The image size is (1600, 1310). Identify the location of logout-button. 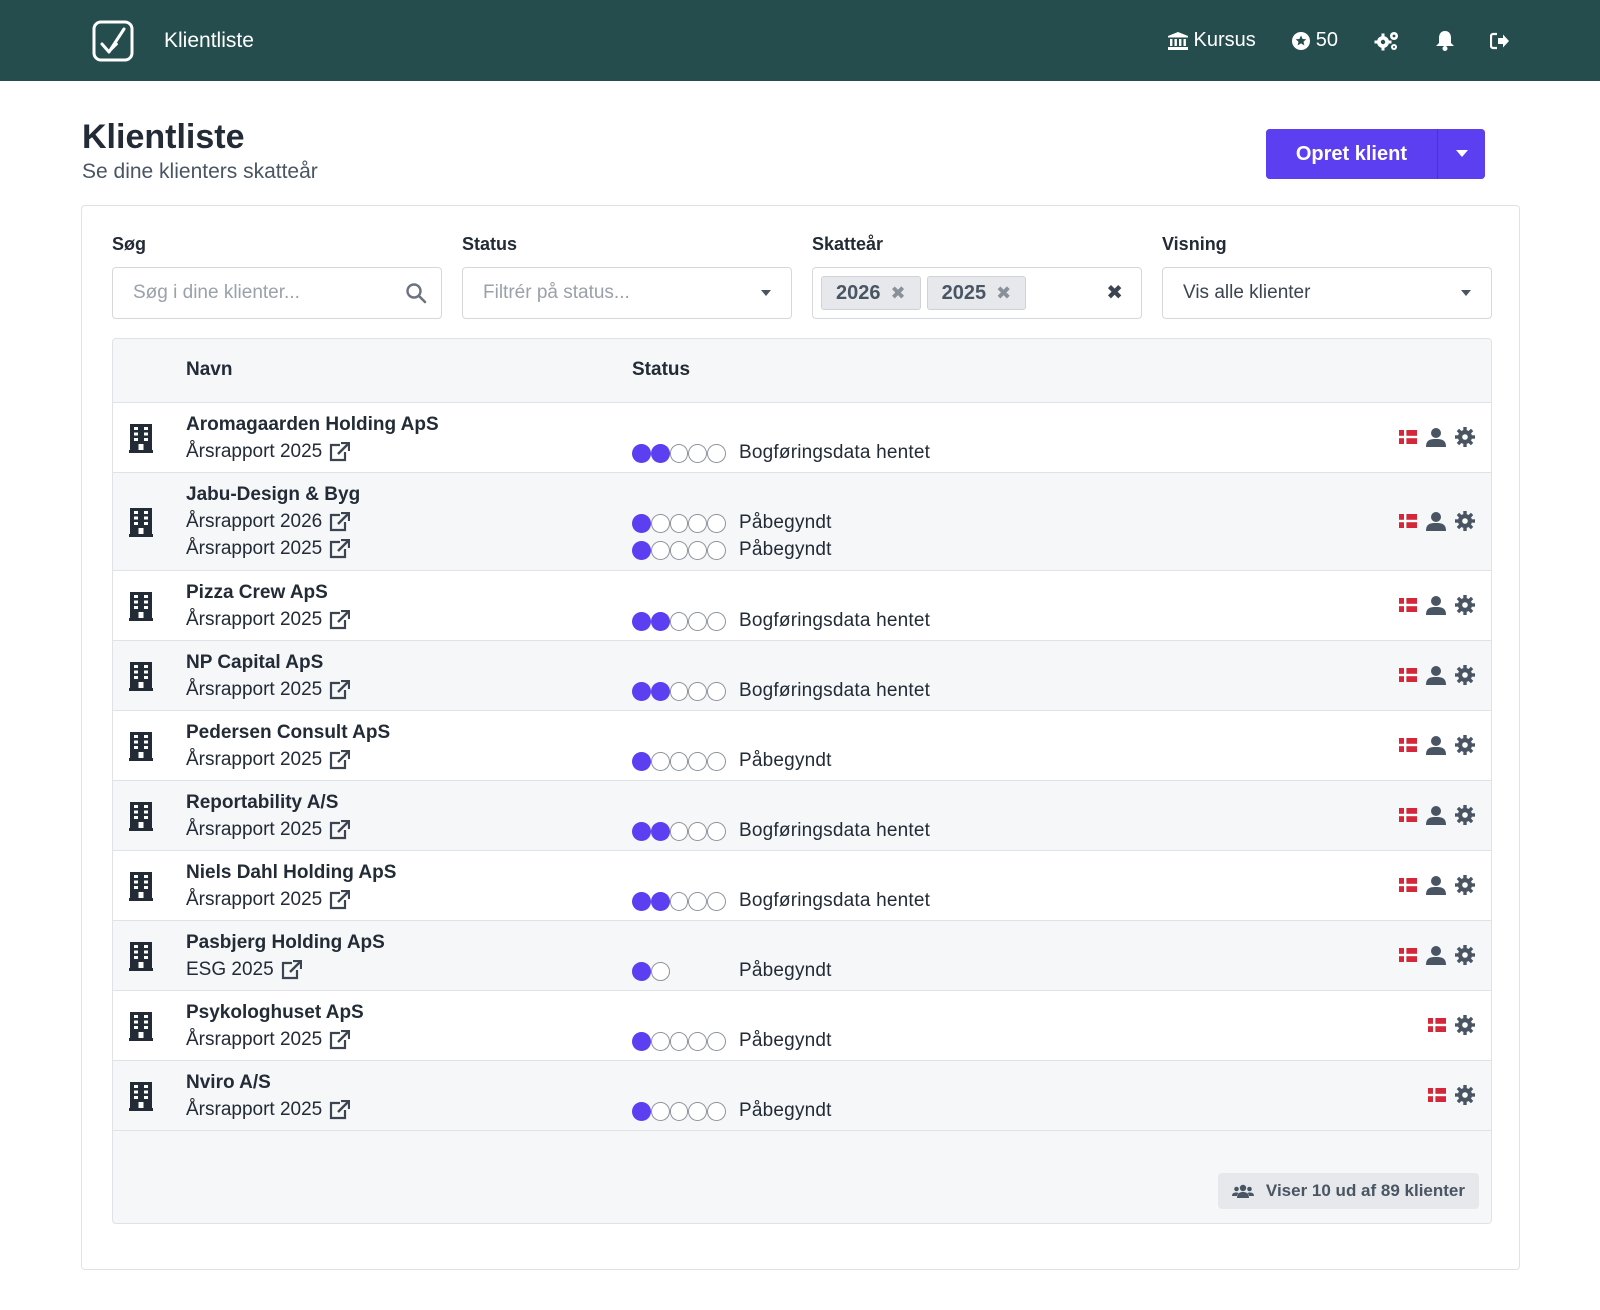
(1500, 41).